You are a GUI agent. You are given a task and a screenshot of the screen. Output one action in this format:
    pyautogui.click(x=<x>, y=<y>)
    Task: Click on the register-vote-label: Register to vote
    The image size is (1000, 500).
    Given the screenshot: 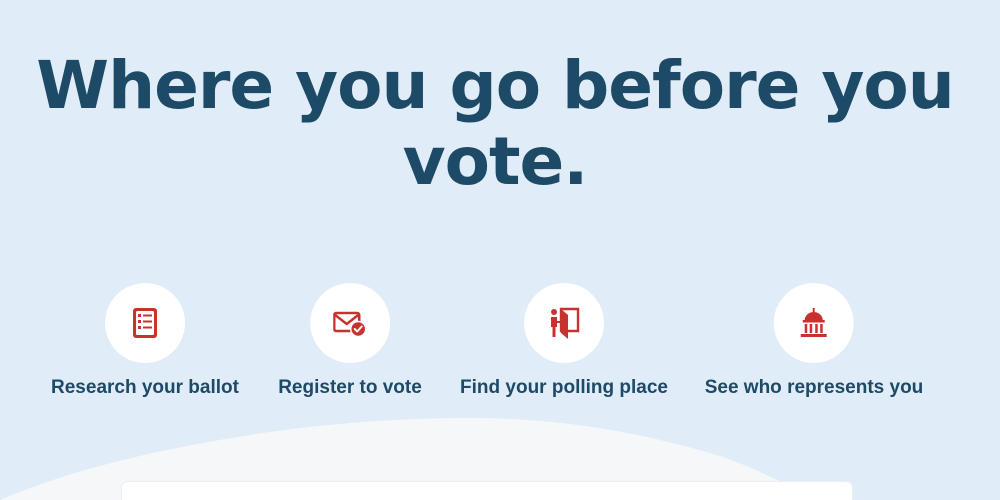 What is the action you would take?
    pyautogui.click(x=350, y=387)
    